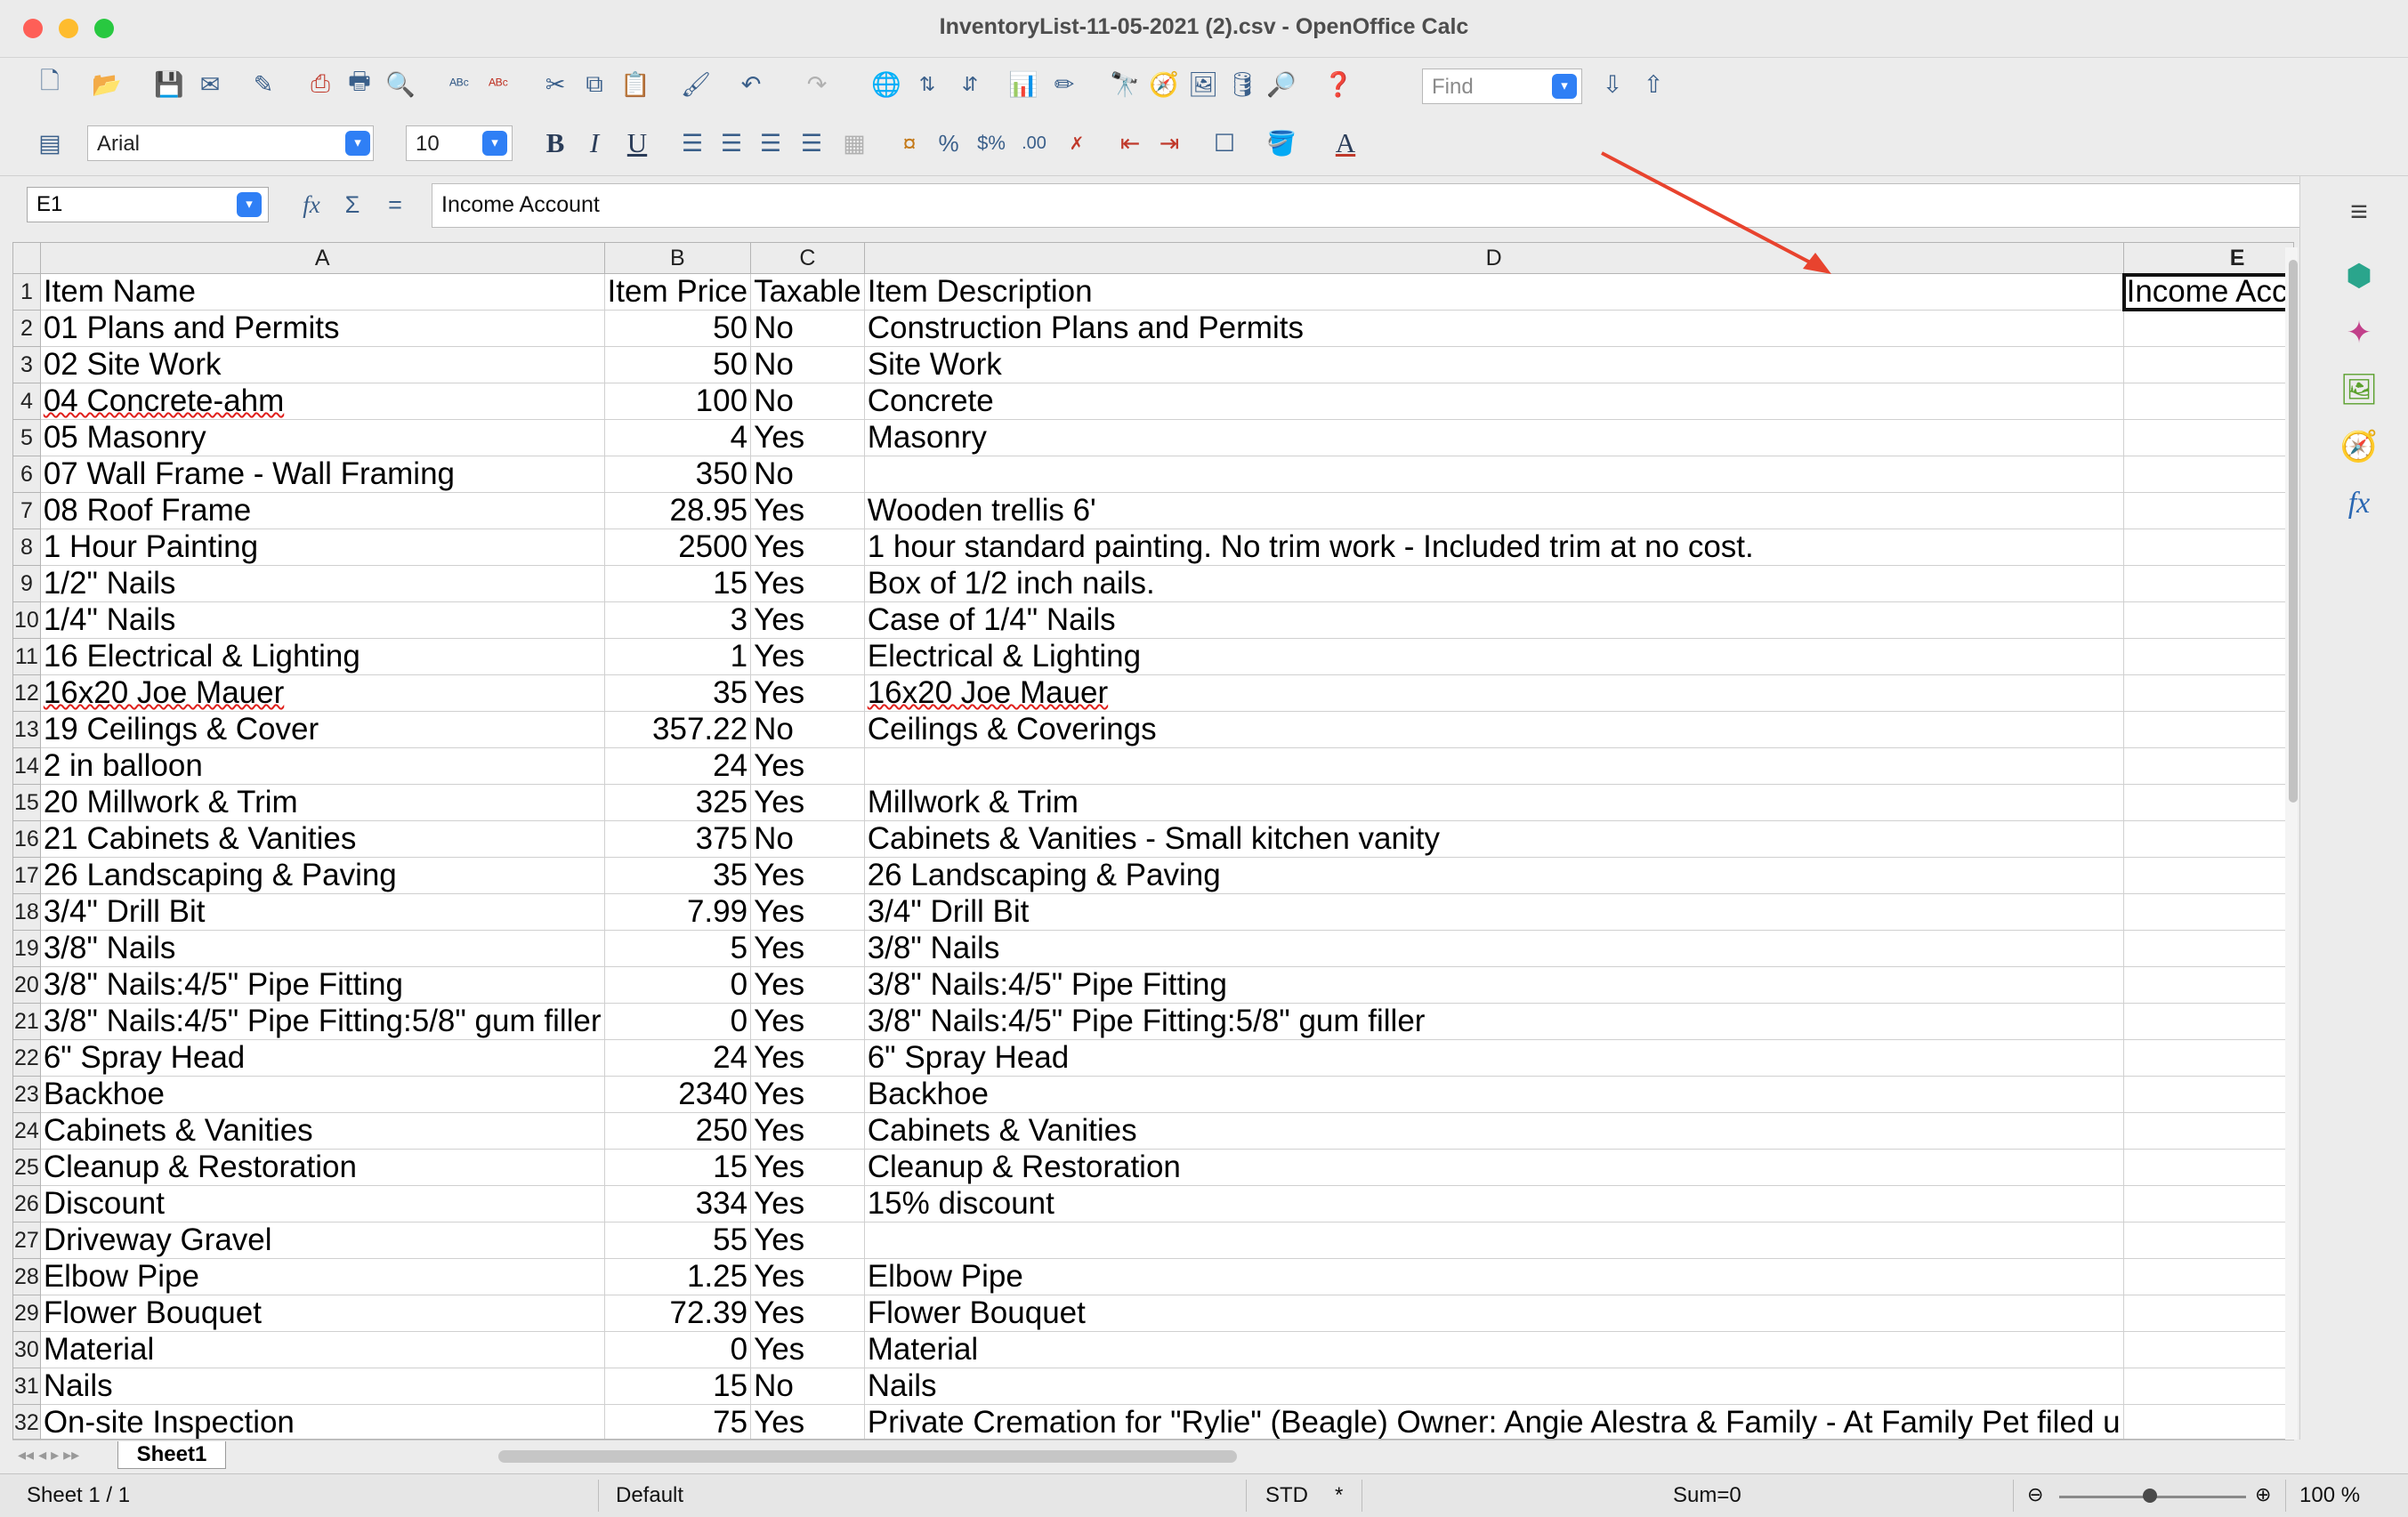  I want to click on cell-b: 0, so click(678, 1021).